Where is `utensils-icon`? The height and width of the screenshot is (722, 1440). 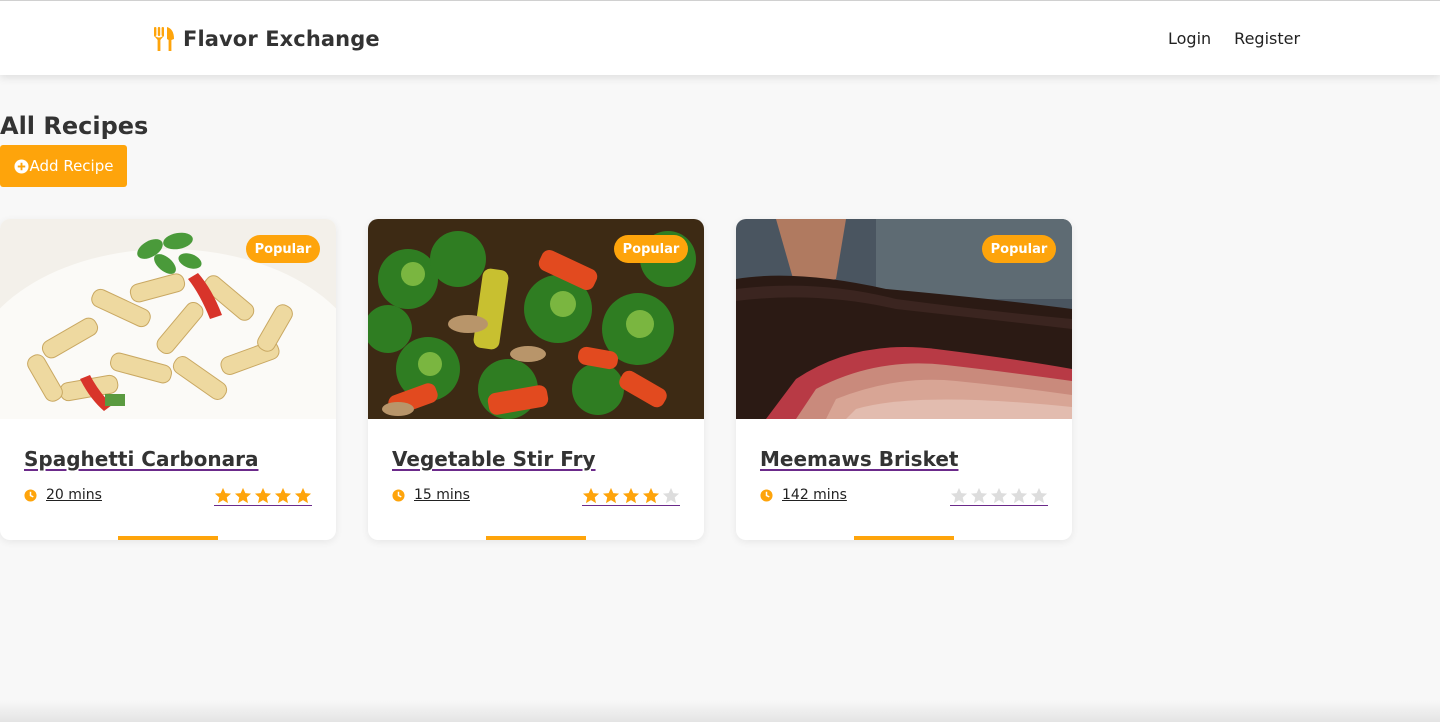 utensils-icon is located at coordinates (164, 39).